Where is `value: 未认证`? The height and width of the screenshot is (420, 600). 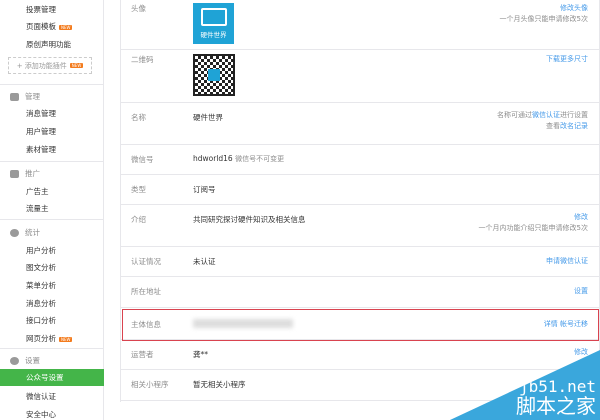 value: 未认证 is located at coordinates (204, 261).